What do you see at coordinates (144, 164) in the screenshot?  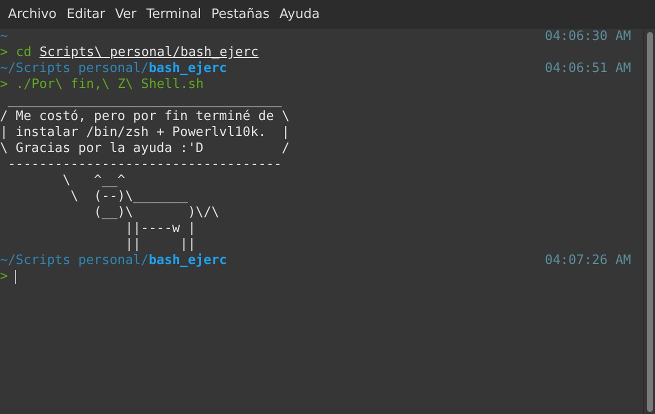 I see `output-line: -----------------------------------` at bounding box center [144, 164].